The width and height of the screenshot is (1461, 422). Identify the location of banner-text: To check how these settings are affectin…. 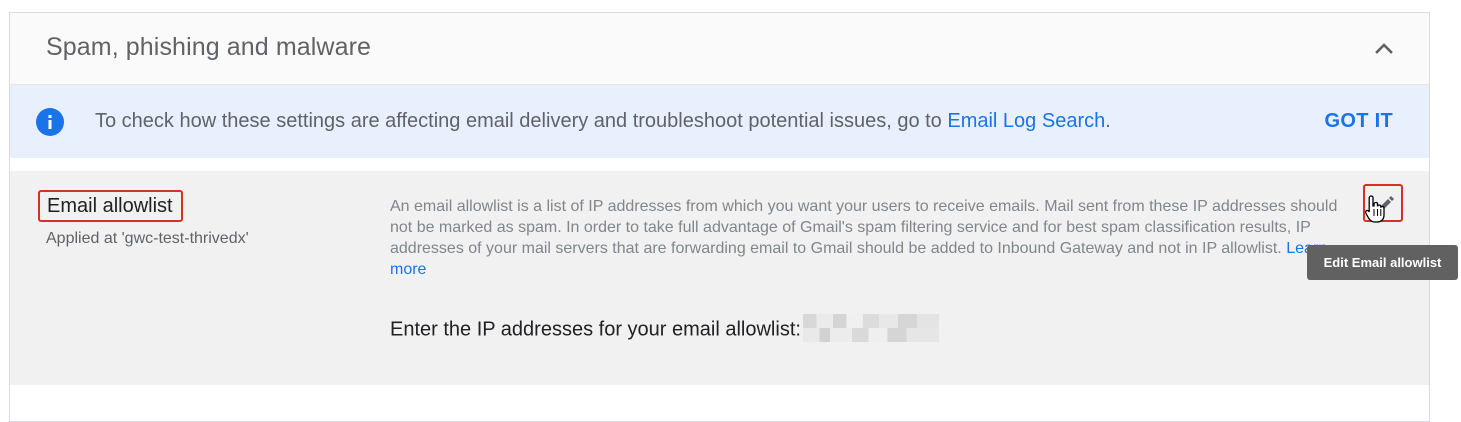
(521, 121).